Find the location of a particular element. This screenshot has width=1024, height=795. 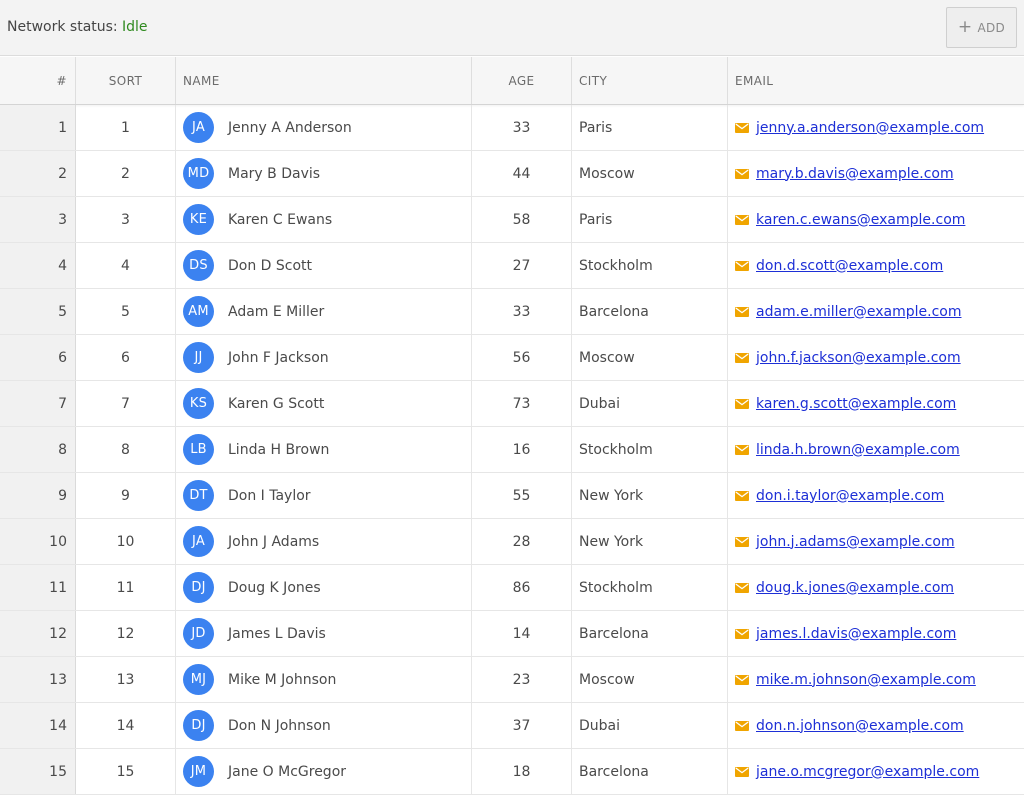

email-link: jenny.a.anderson@example.com is located at coordinates (870, 128).